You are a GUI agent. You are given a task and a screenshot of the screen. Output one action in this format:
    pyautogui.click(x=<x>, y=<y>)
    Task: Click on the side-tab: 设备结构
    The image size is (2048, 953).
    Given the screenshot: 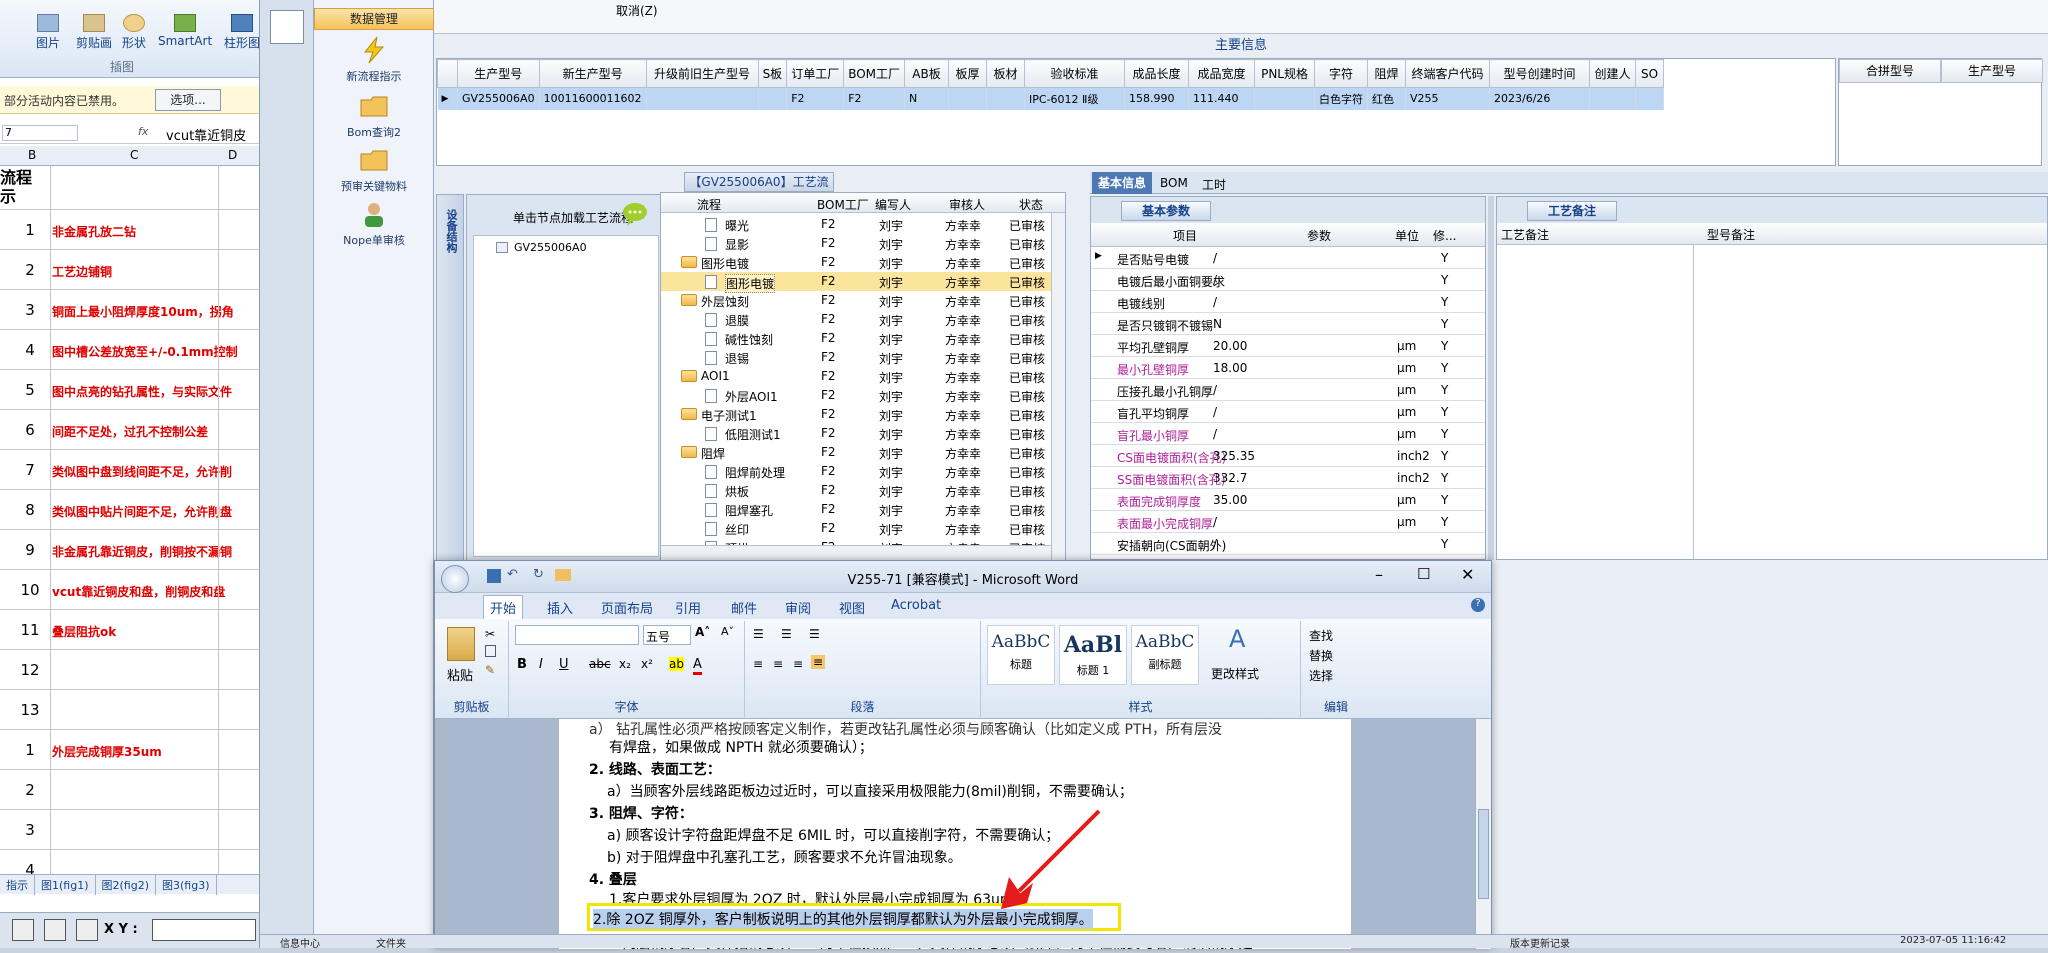 What is the action you would take?
    pyautogui.click(x=450, y=379)
    